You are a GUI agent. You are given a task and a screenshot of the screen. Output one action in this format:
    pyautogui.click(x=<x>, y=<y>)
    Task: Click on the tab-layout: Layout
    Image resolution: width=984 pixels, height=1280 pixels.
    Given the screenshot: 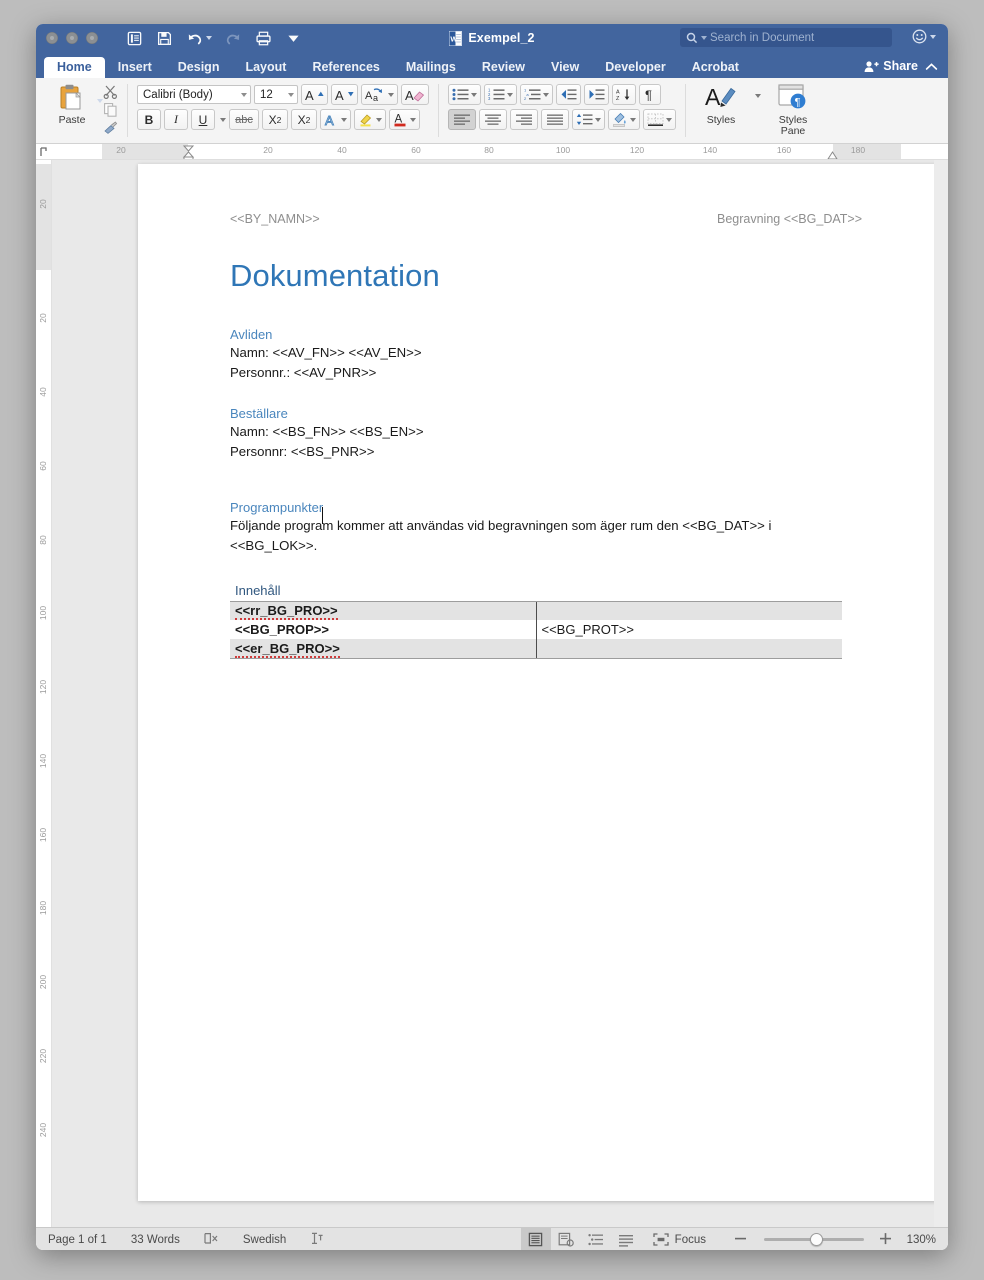 What is the action you would take?
    pyautogui.click(x=265, y=68)
    